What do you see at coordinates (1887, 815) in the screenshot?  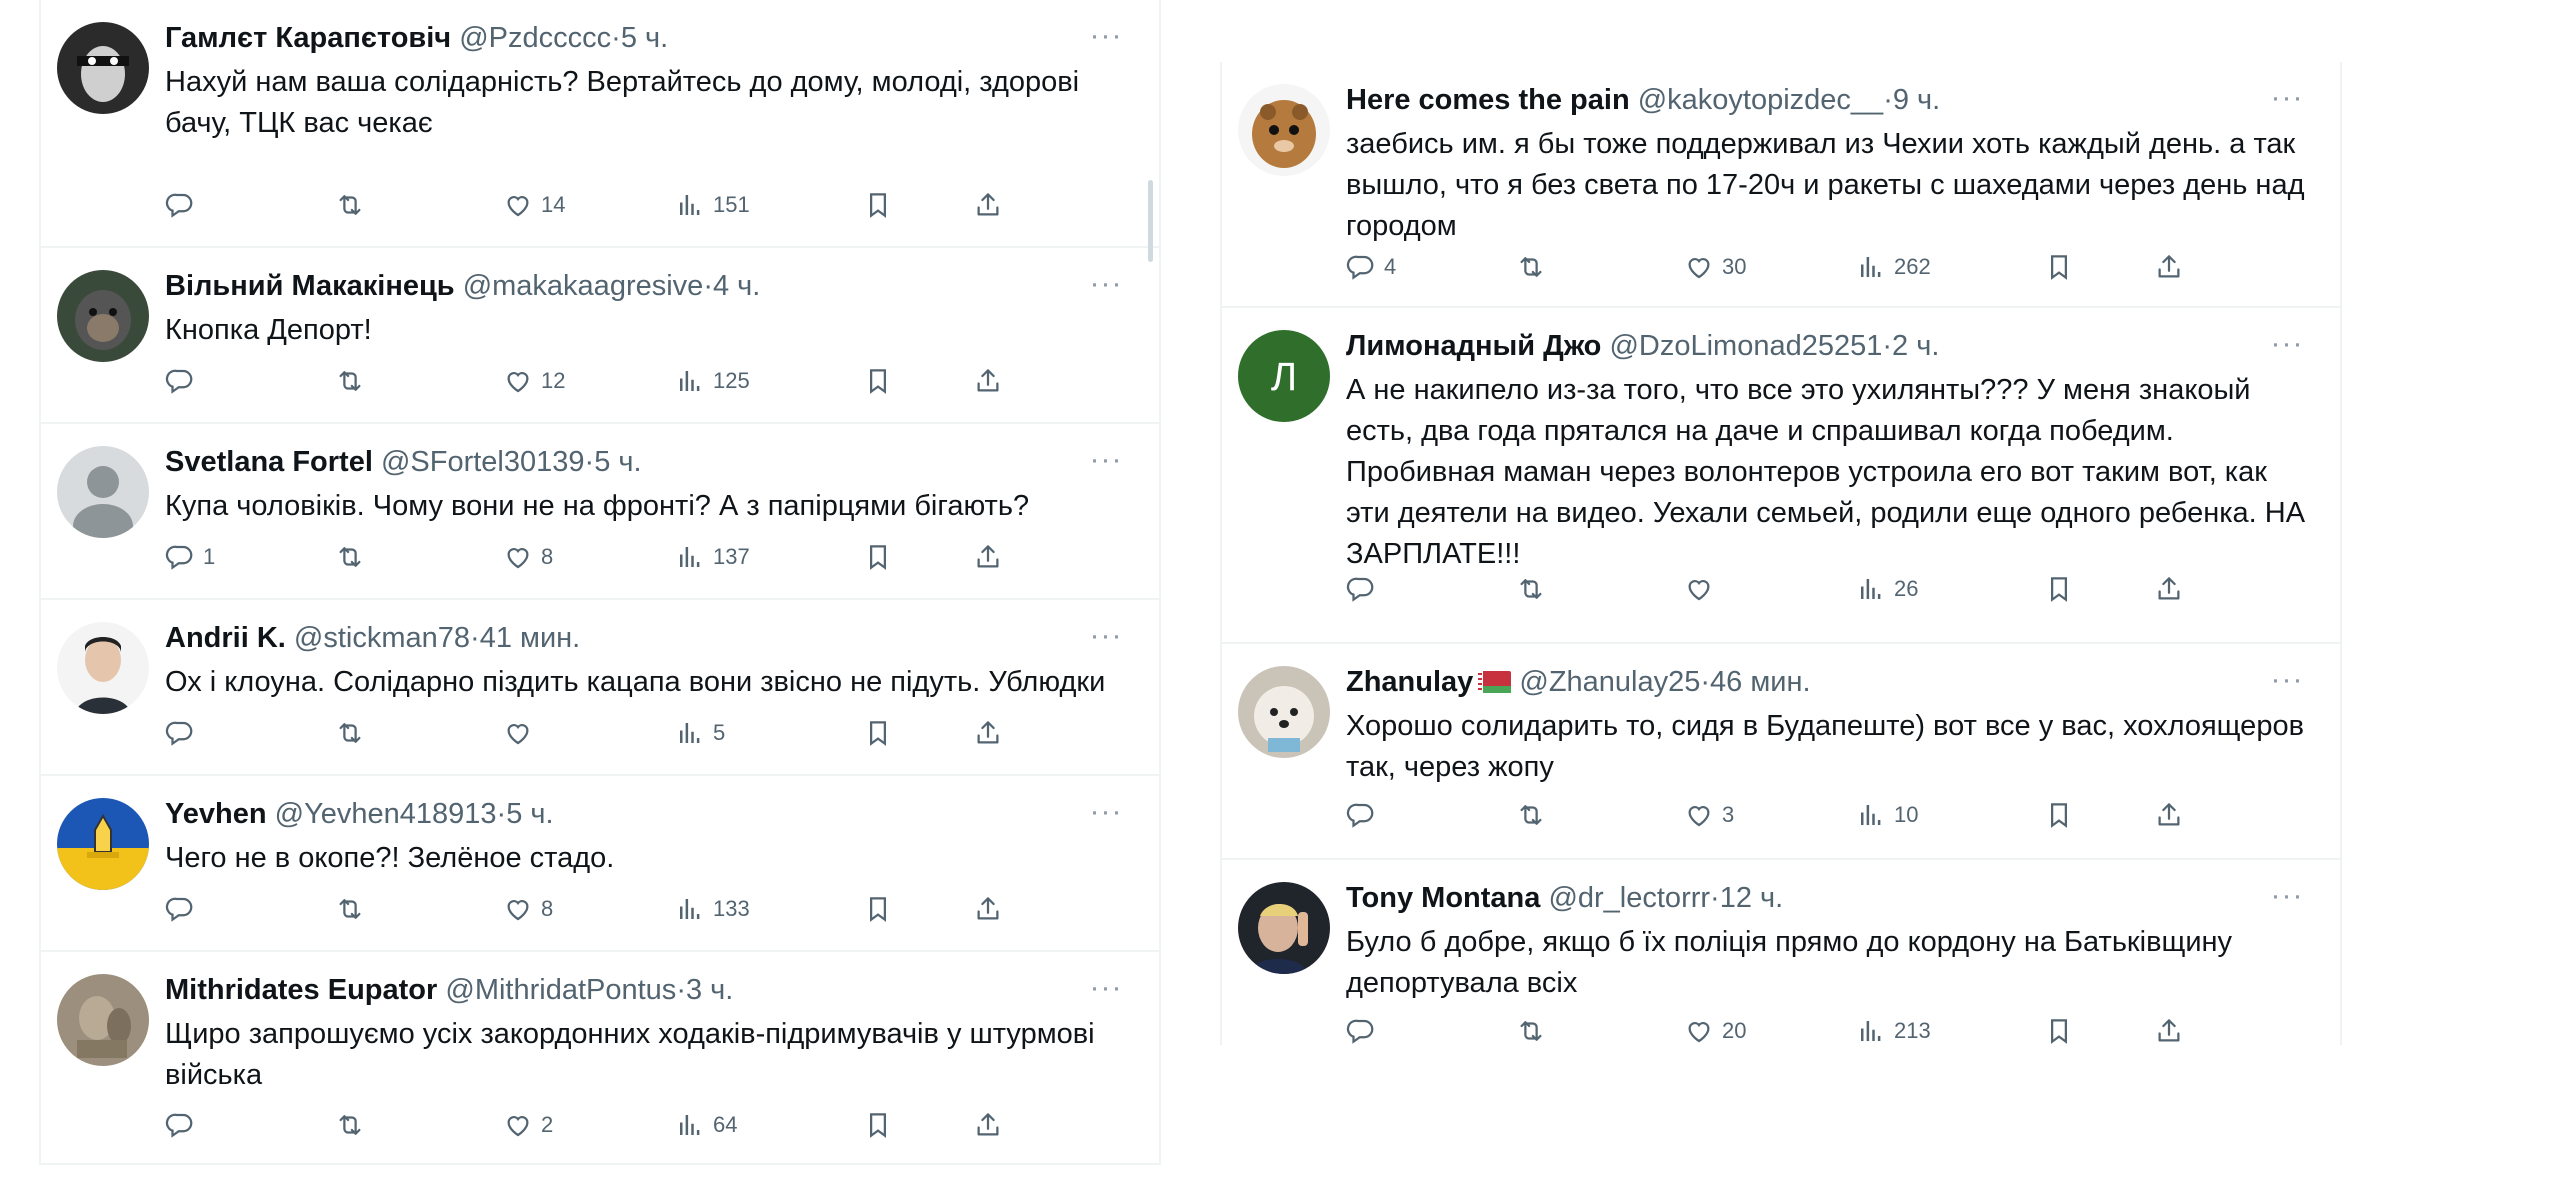 I see `views-button: 10` at bounding box center [1887, 815].